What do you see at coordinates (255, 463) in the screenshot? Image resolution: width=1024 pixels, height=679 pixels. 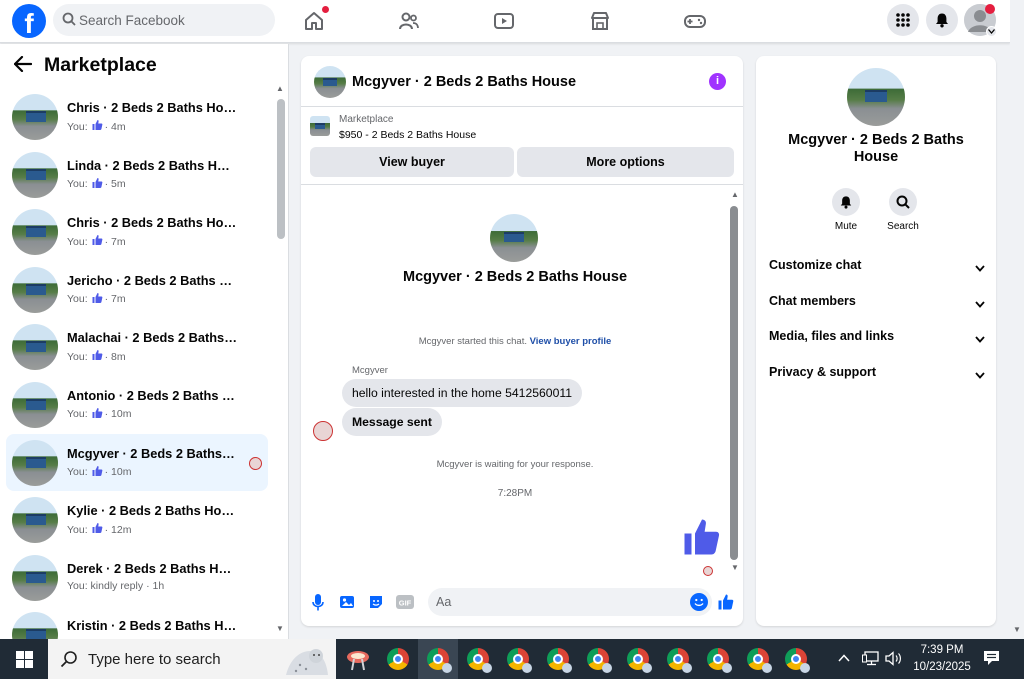 I see `seen-avatar` at bounding box center [255, 463].